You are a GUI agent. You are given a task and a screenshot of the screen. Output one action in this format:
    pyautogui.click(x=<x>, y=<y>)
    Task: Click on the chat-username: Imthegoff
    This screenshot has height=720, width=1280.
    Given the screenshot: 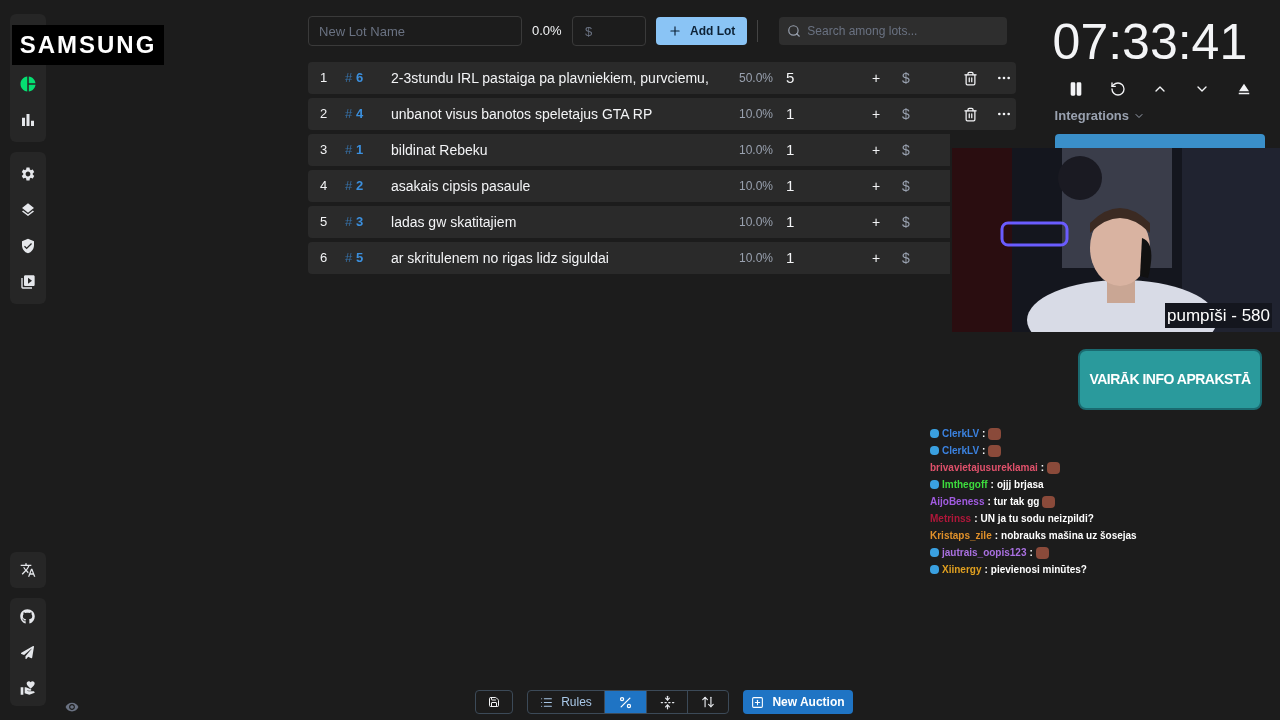 What is the action you would take?
    pyautogui.click(x=965, y=485)
    